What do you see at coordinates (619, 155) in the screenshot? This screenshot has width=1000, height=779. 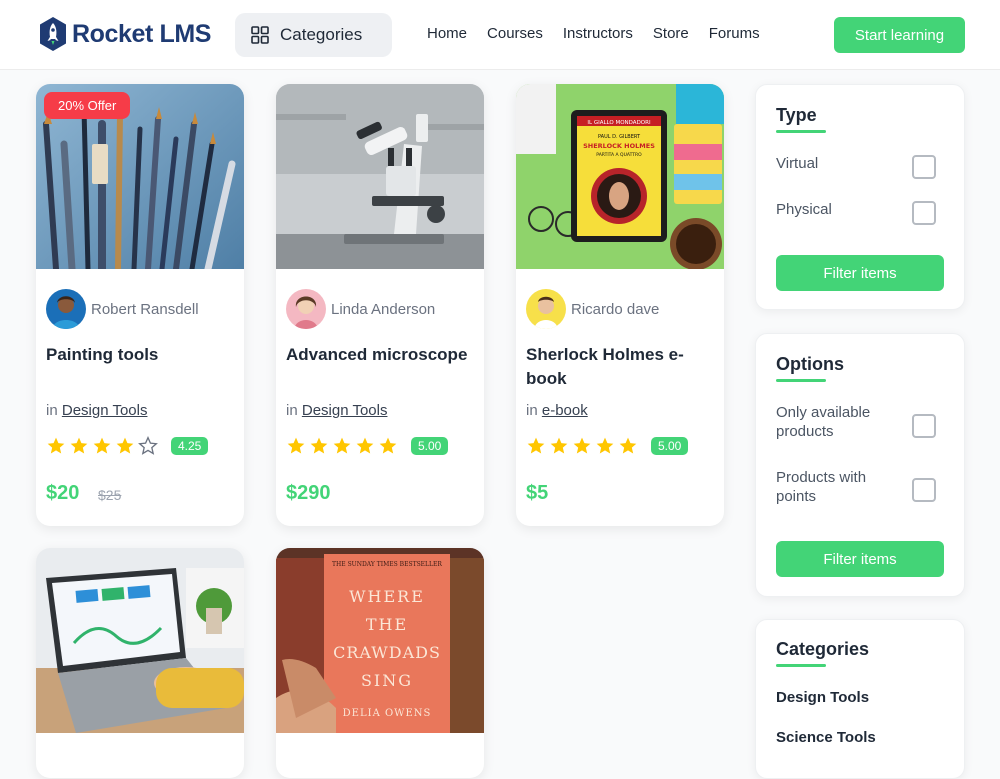 I see `ebook-subtitle: PARTITA A QUATTRO` at bounding box center [619, 155].